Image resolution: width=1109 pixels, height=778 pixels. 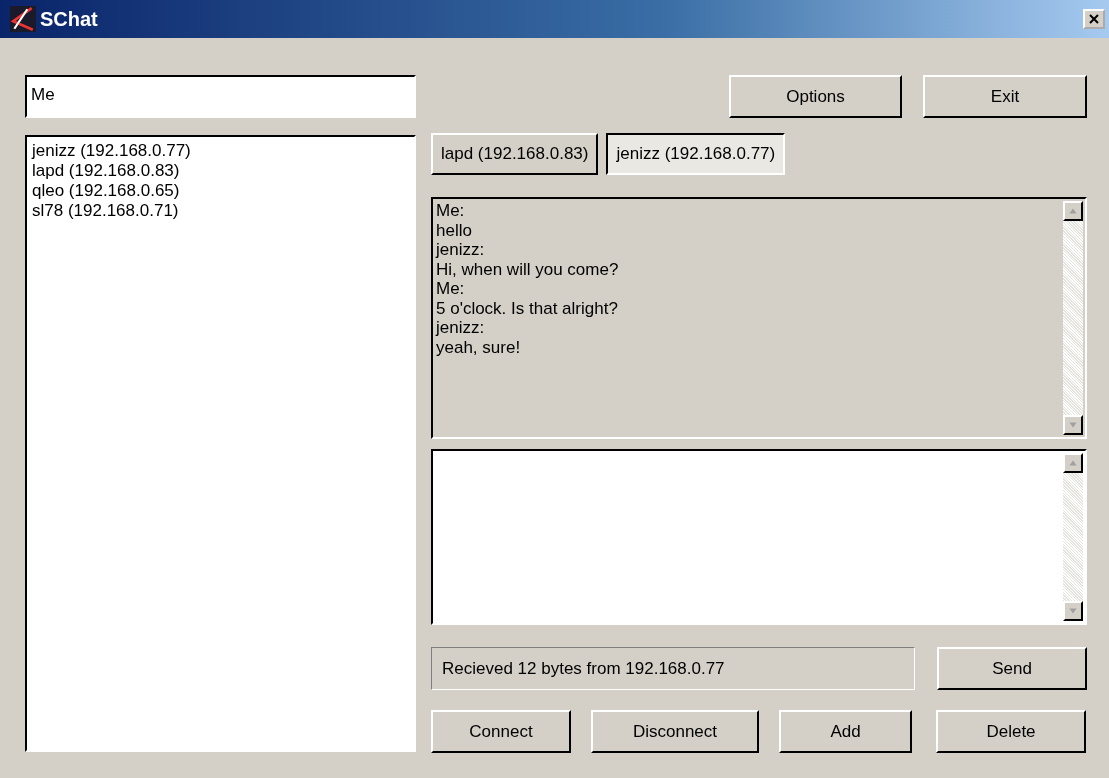 I want to click on chat-line: hello, so click(x=454, y=230).